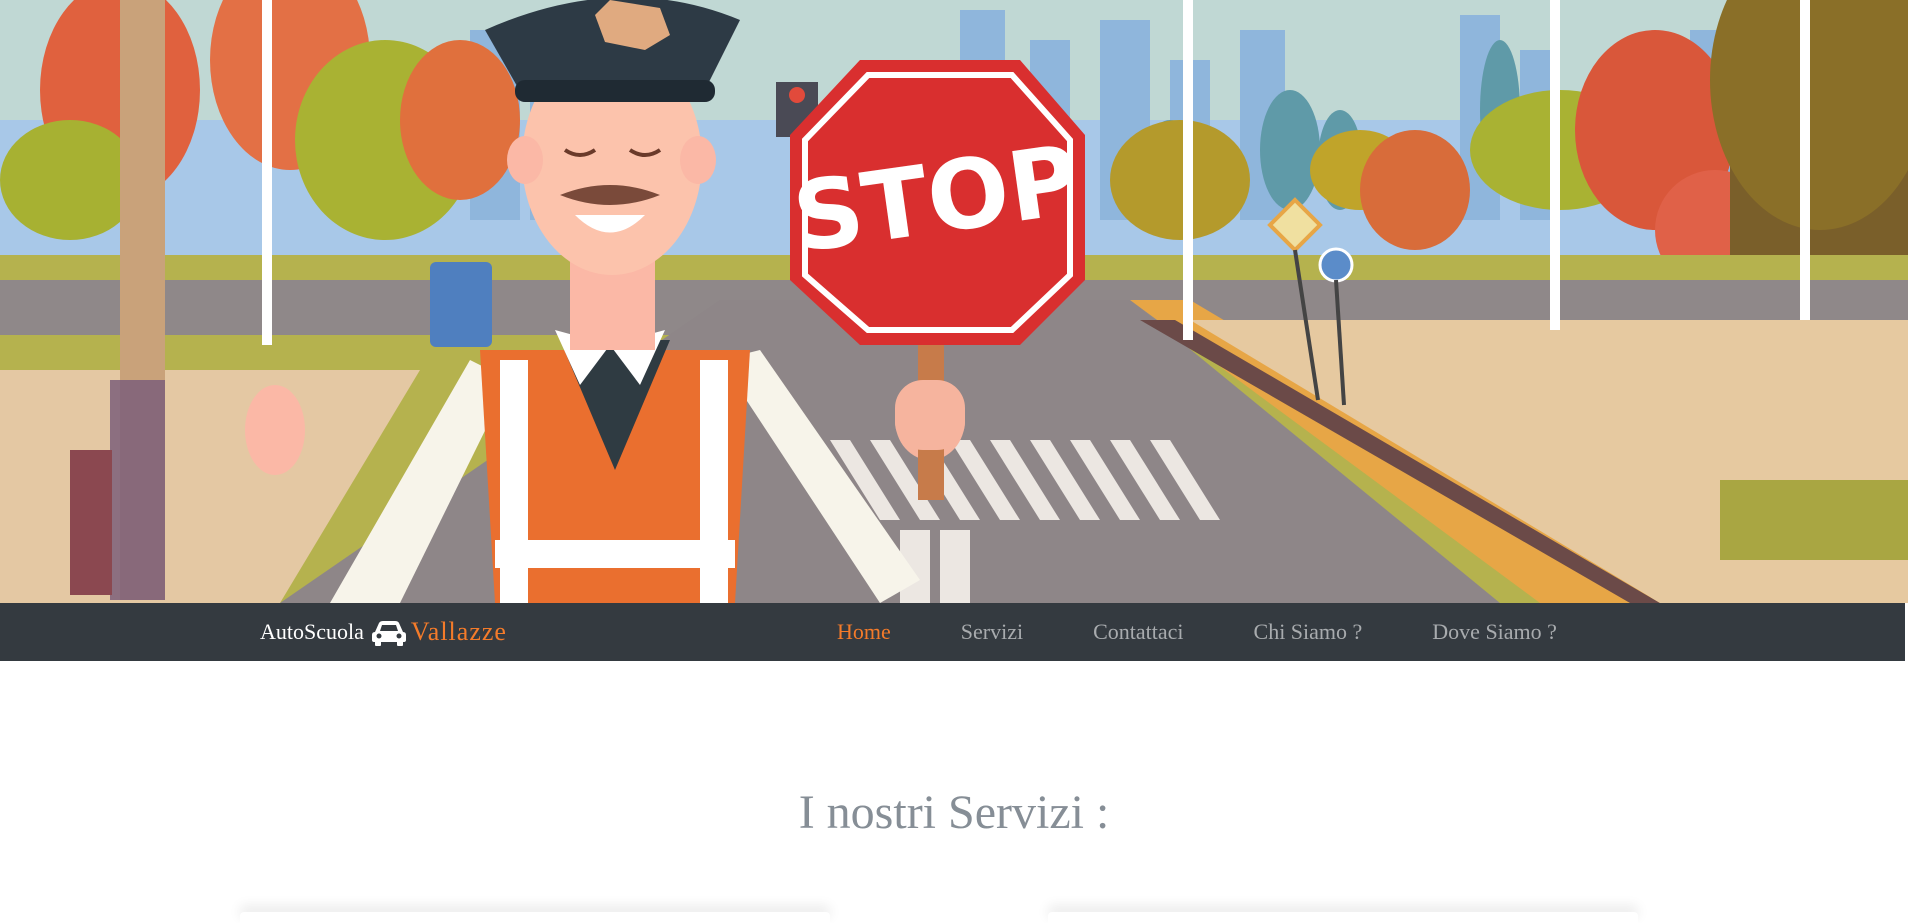 Image resolution: width=1908 pixels, height=923 pixels. I want to click on nav-link-servizi: Servizi, so click(992, 632).